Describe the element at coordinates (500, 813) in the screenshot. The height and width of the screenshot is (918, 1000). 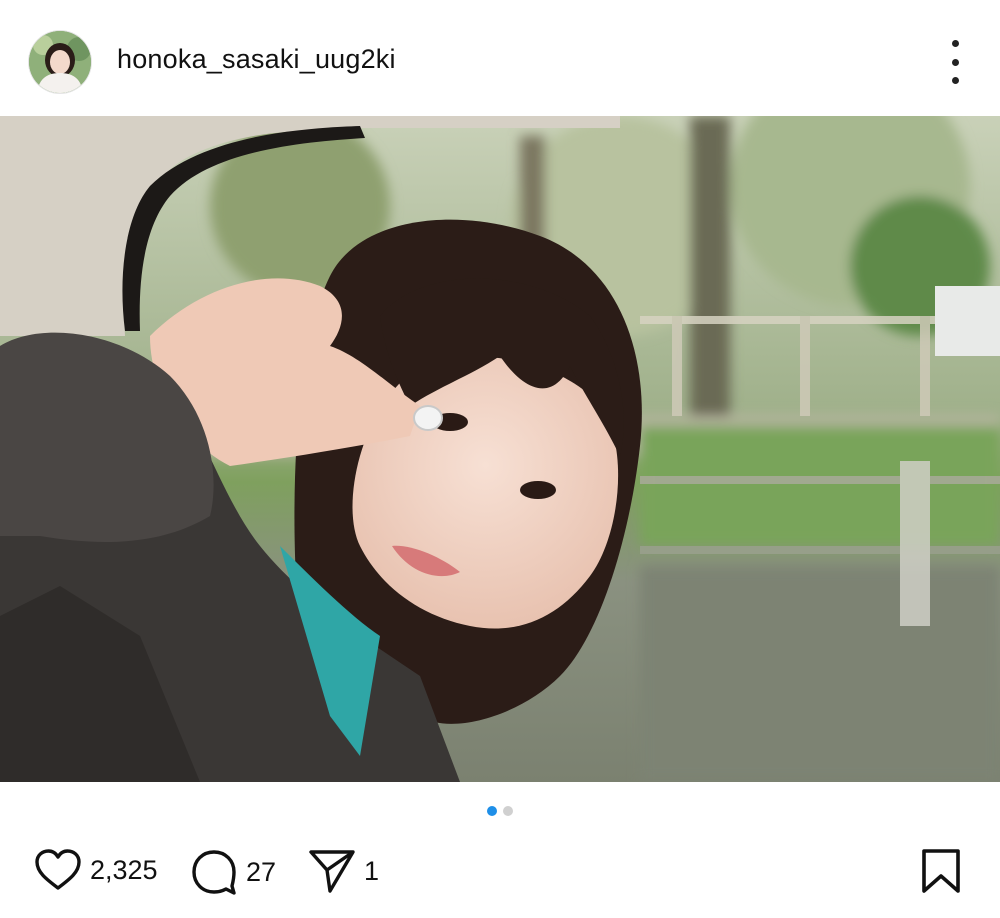
I see `carousel-indicator` at that location.